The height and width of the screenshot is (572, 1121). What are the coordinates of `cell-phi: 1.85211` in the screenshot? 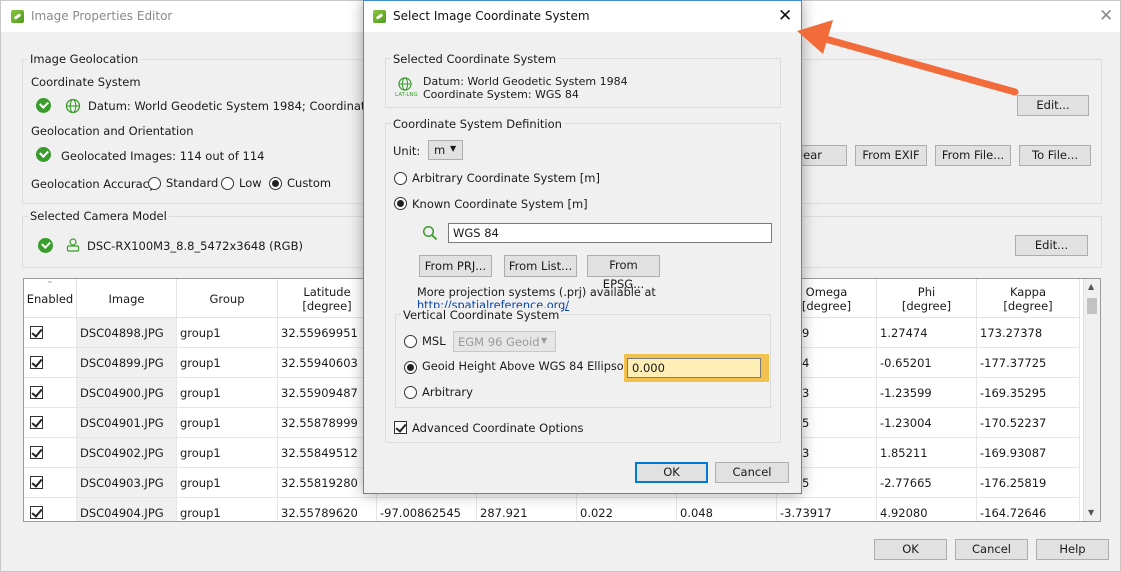 It's located at (927, 453).